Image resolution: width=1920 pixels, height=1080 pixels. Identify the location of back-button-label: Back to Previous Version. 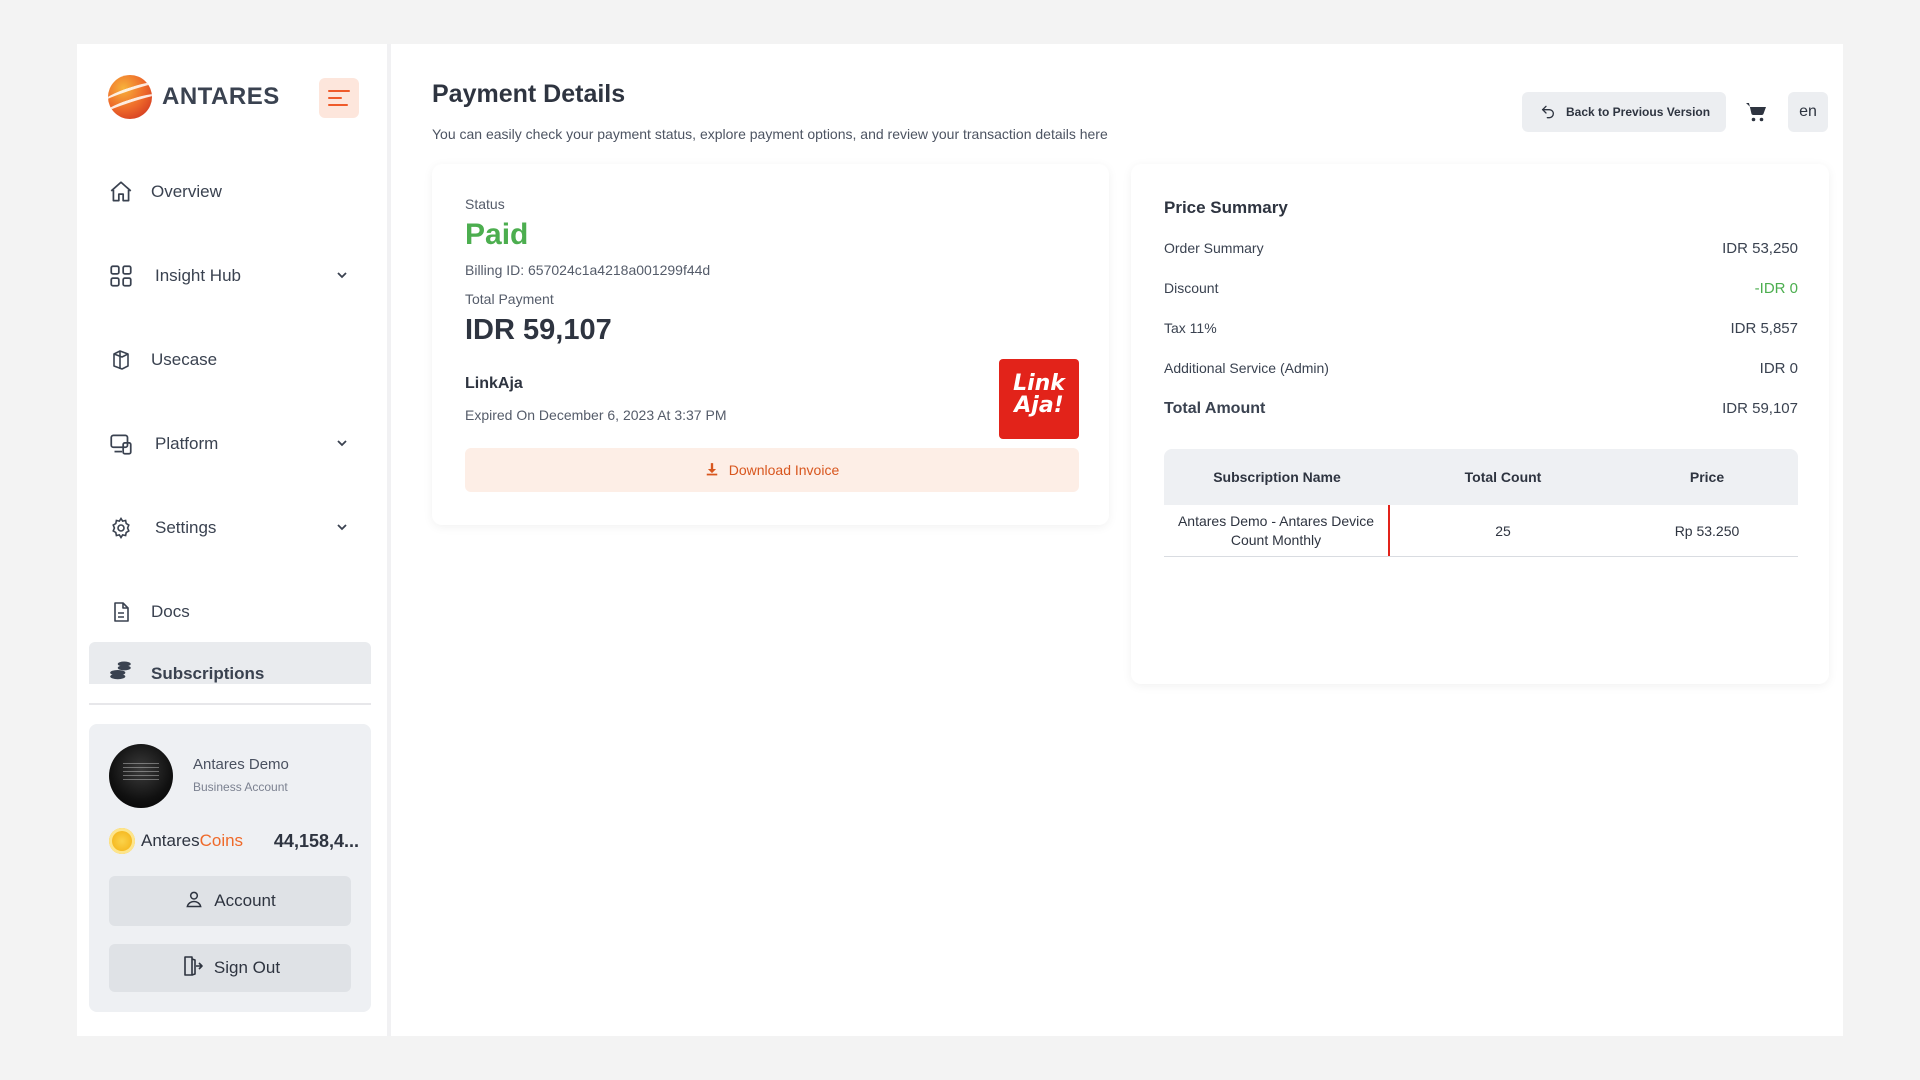
(1638, 112).